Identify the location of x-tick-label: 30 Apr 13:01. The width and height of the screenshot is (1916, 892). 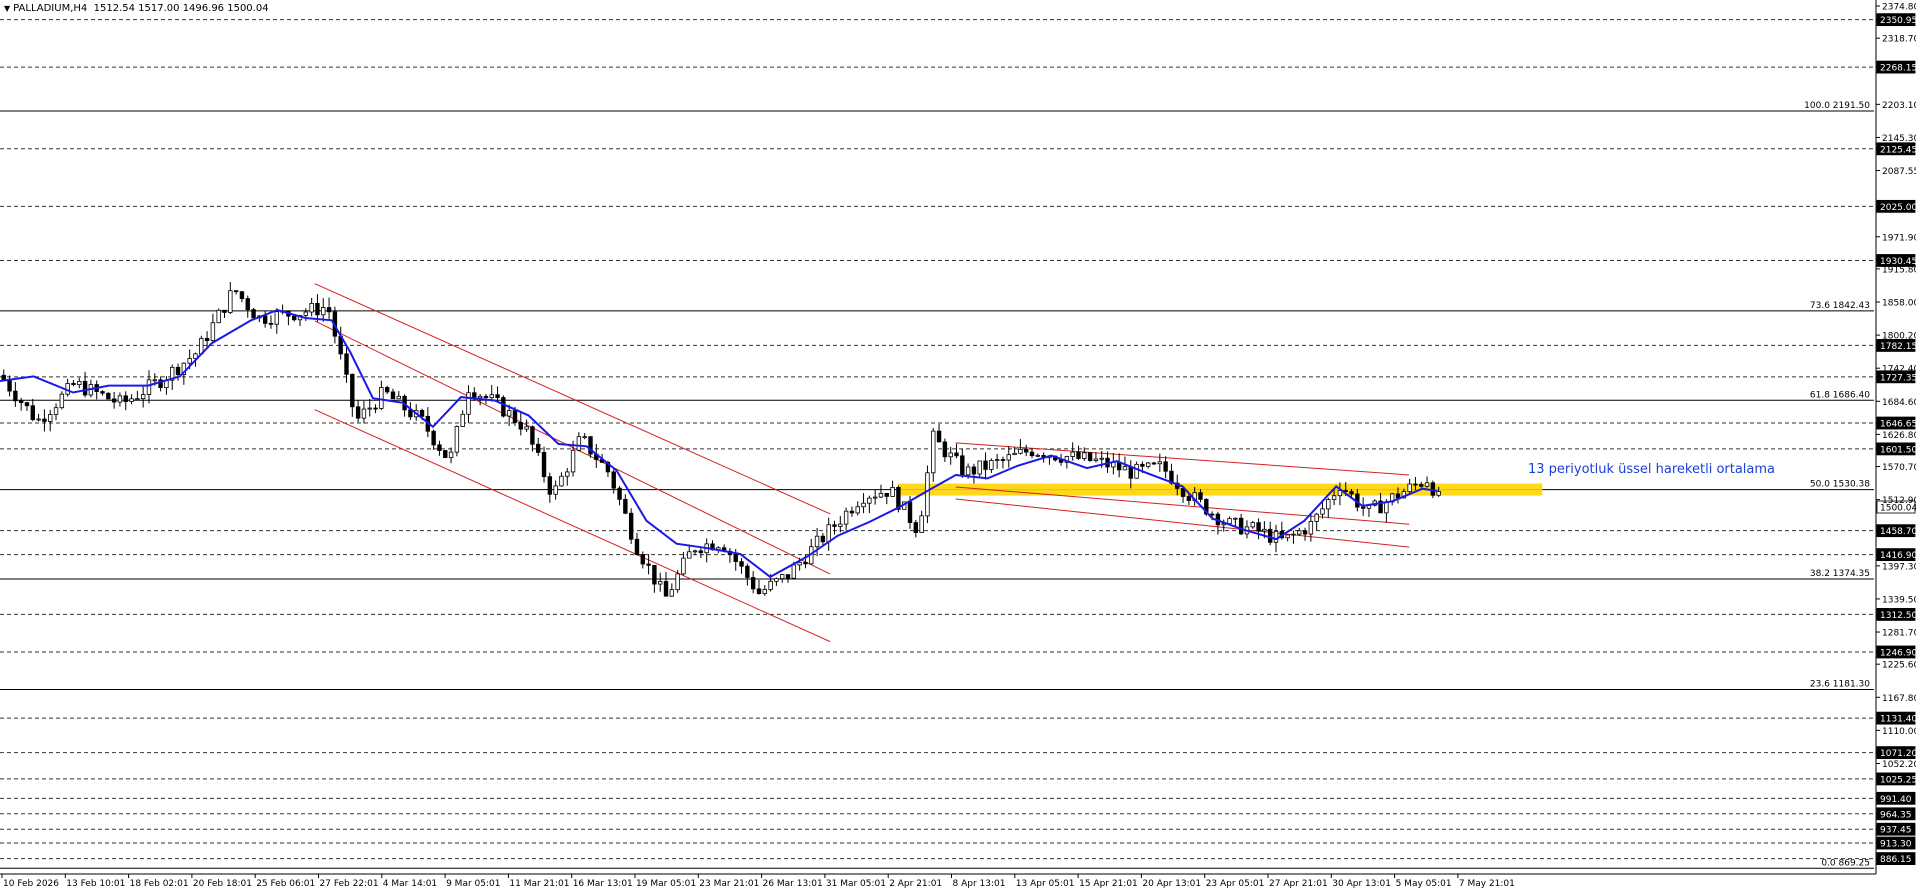
(1361, 883).